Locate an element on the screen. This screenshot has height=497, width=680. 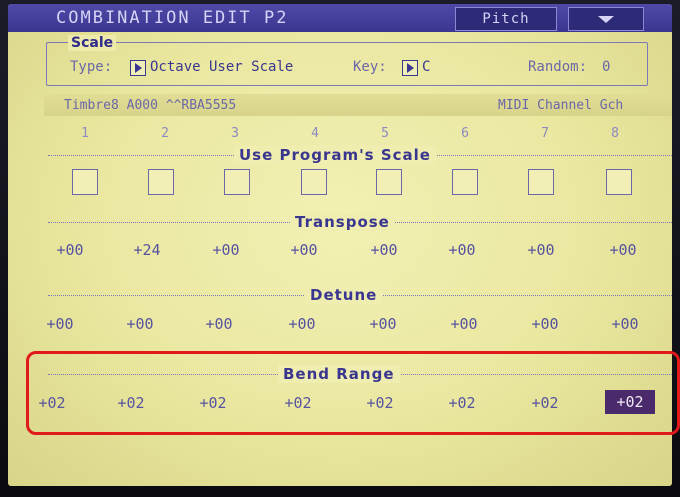
scale-key-popup is located at coordinates (410, 68).